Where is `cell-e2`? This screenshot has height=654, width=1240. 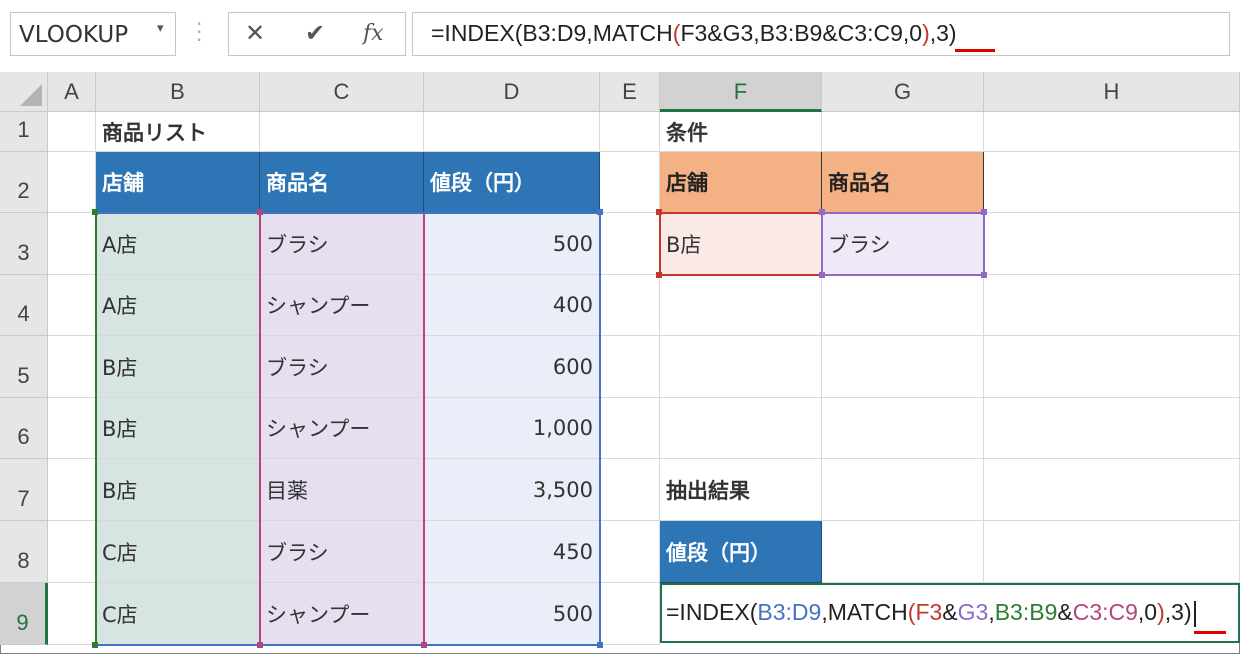
cell-e2 is located at coordinates (630, 182).